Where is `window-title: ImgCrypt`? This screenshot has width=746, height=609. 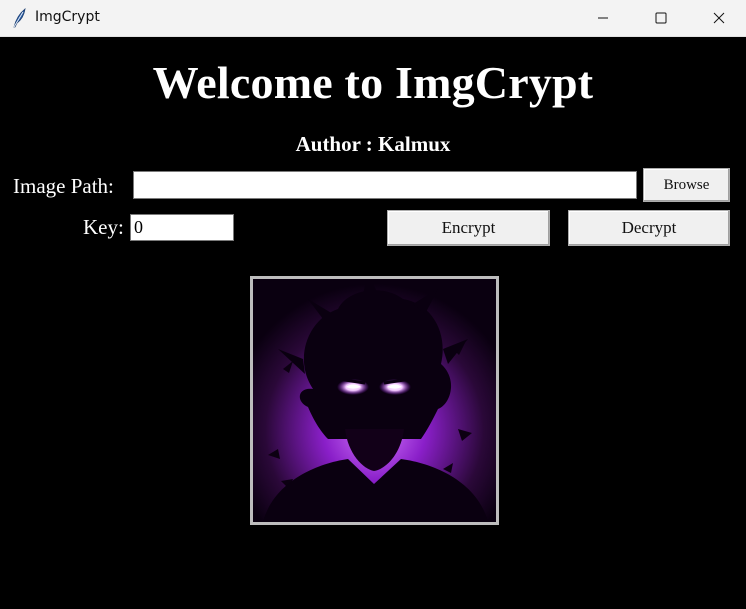 window-title: ImgCrypt is located at coordinates (67, 17).